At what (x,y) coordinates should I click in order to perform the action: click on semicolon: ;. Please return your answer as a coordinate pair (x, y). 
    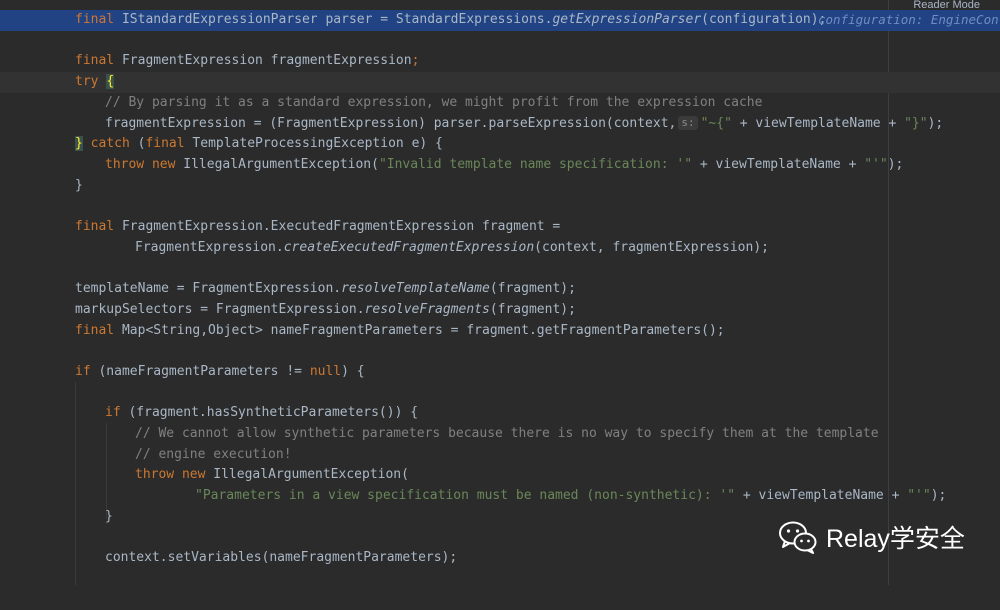
    Looking at the image, I should click on (415, 61).